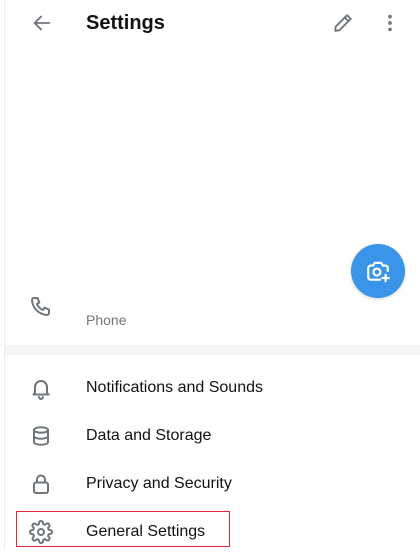 This screenshot has width=420, height=556. I want to click on section-divider, so click(212, 350).